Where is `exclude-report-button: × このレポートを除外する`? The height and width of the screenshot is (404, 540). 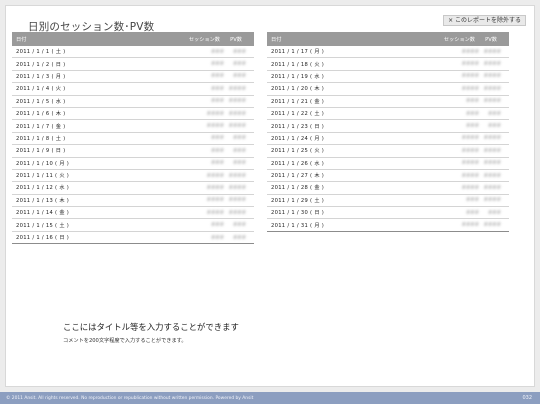 exclude-report-button: × このレポートを除外する is located at coordinates (484, 20).